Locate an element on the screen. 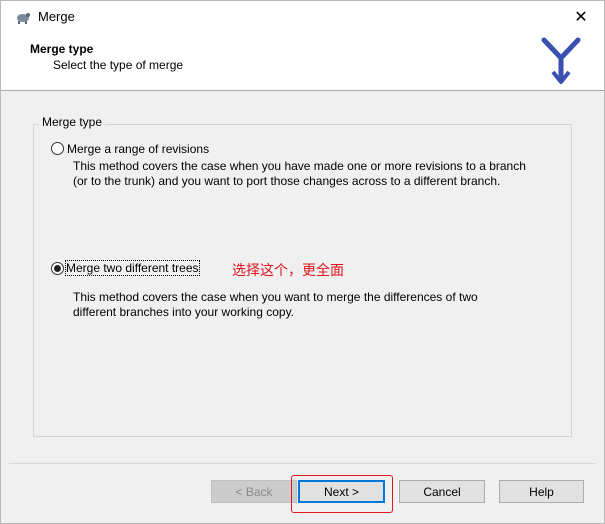 This screenshot has height=524, width=605. title-bar: Merge ✕ is located at coordinates (302, 16).